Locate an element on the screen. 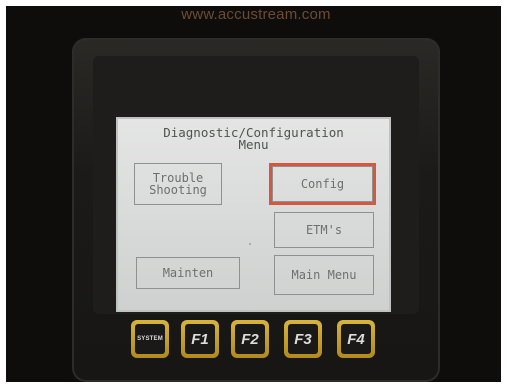  f3-key-label: F3 is located at coordinates (303, 339).